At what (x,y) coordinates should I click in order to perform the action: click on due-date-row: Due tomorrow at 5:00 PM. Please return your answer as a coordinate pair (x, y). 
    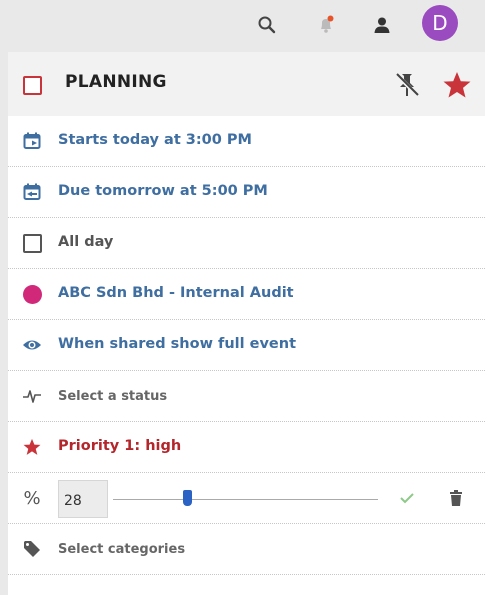
    Looking at the image, I should click on (246, 192).